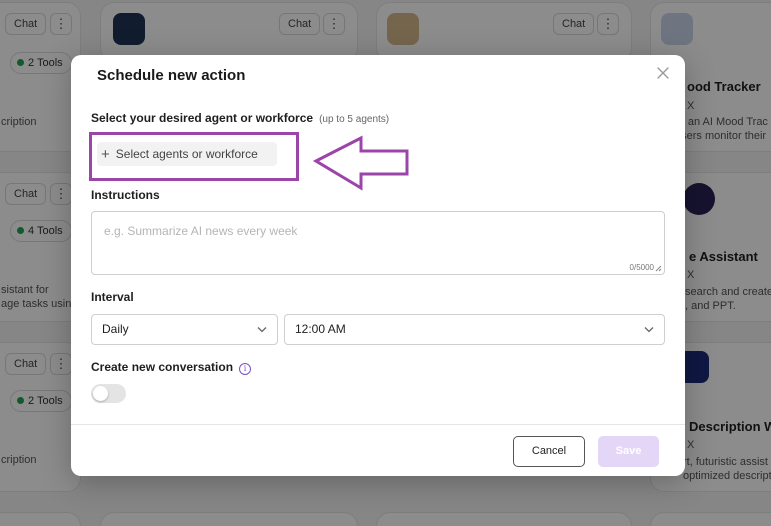 This screenshot has width=771, height=526. I want to click on footer-divider, so click(378, 424).